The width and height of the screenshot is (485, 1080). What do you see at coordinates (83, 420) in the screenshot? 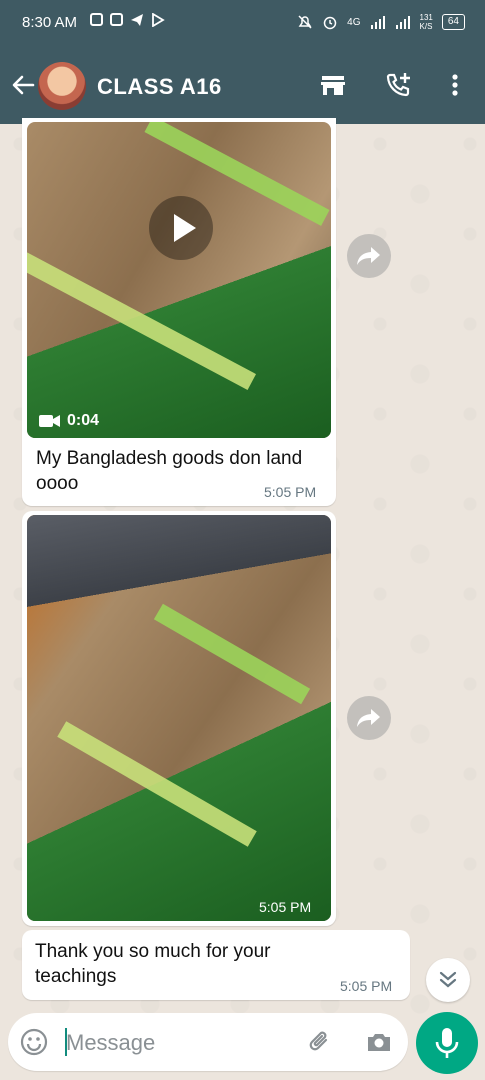
I see `video-duration-text: 0:04` at bounding box center [83, 420].